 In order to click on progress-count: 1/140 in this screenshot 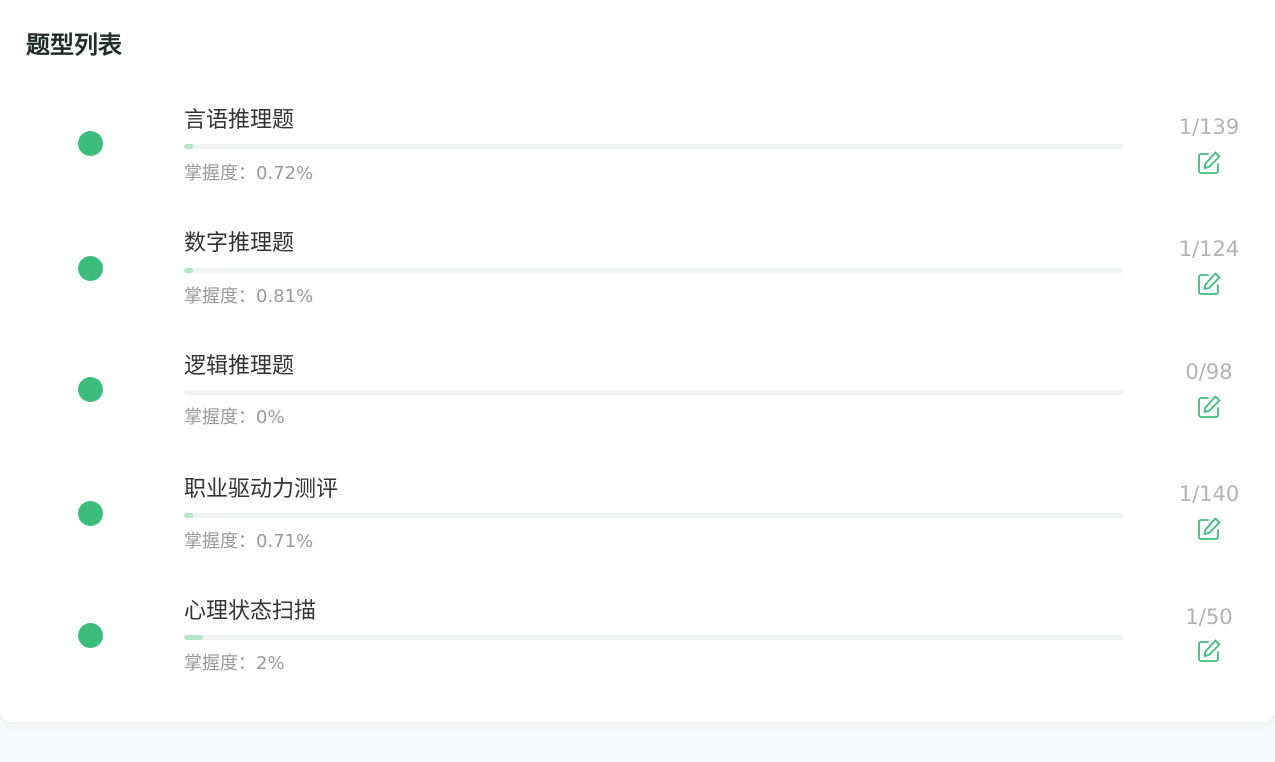, I will do `click(1209, 494)`.